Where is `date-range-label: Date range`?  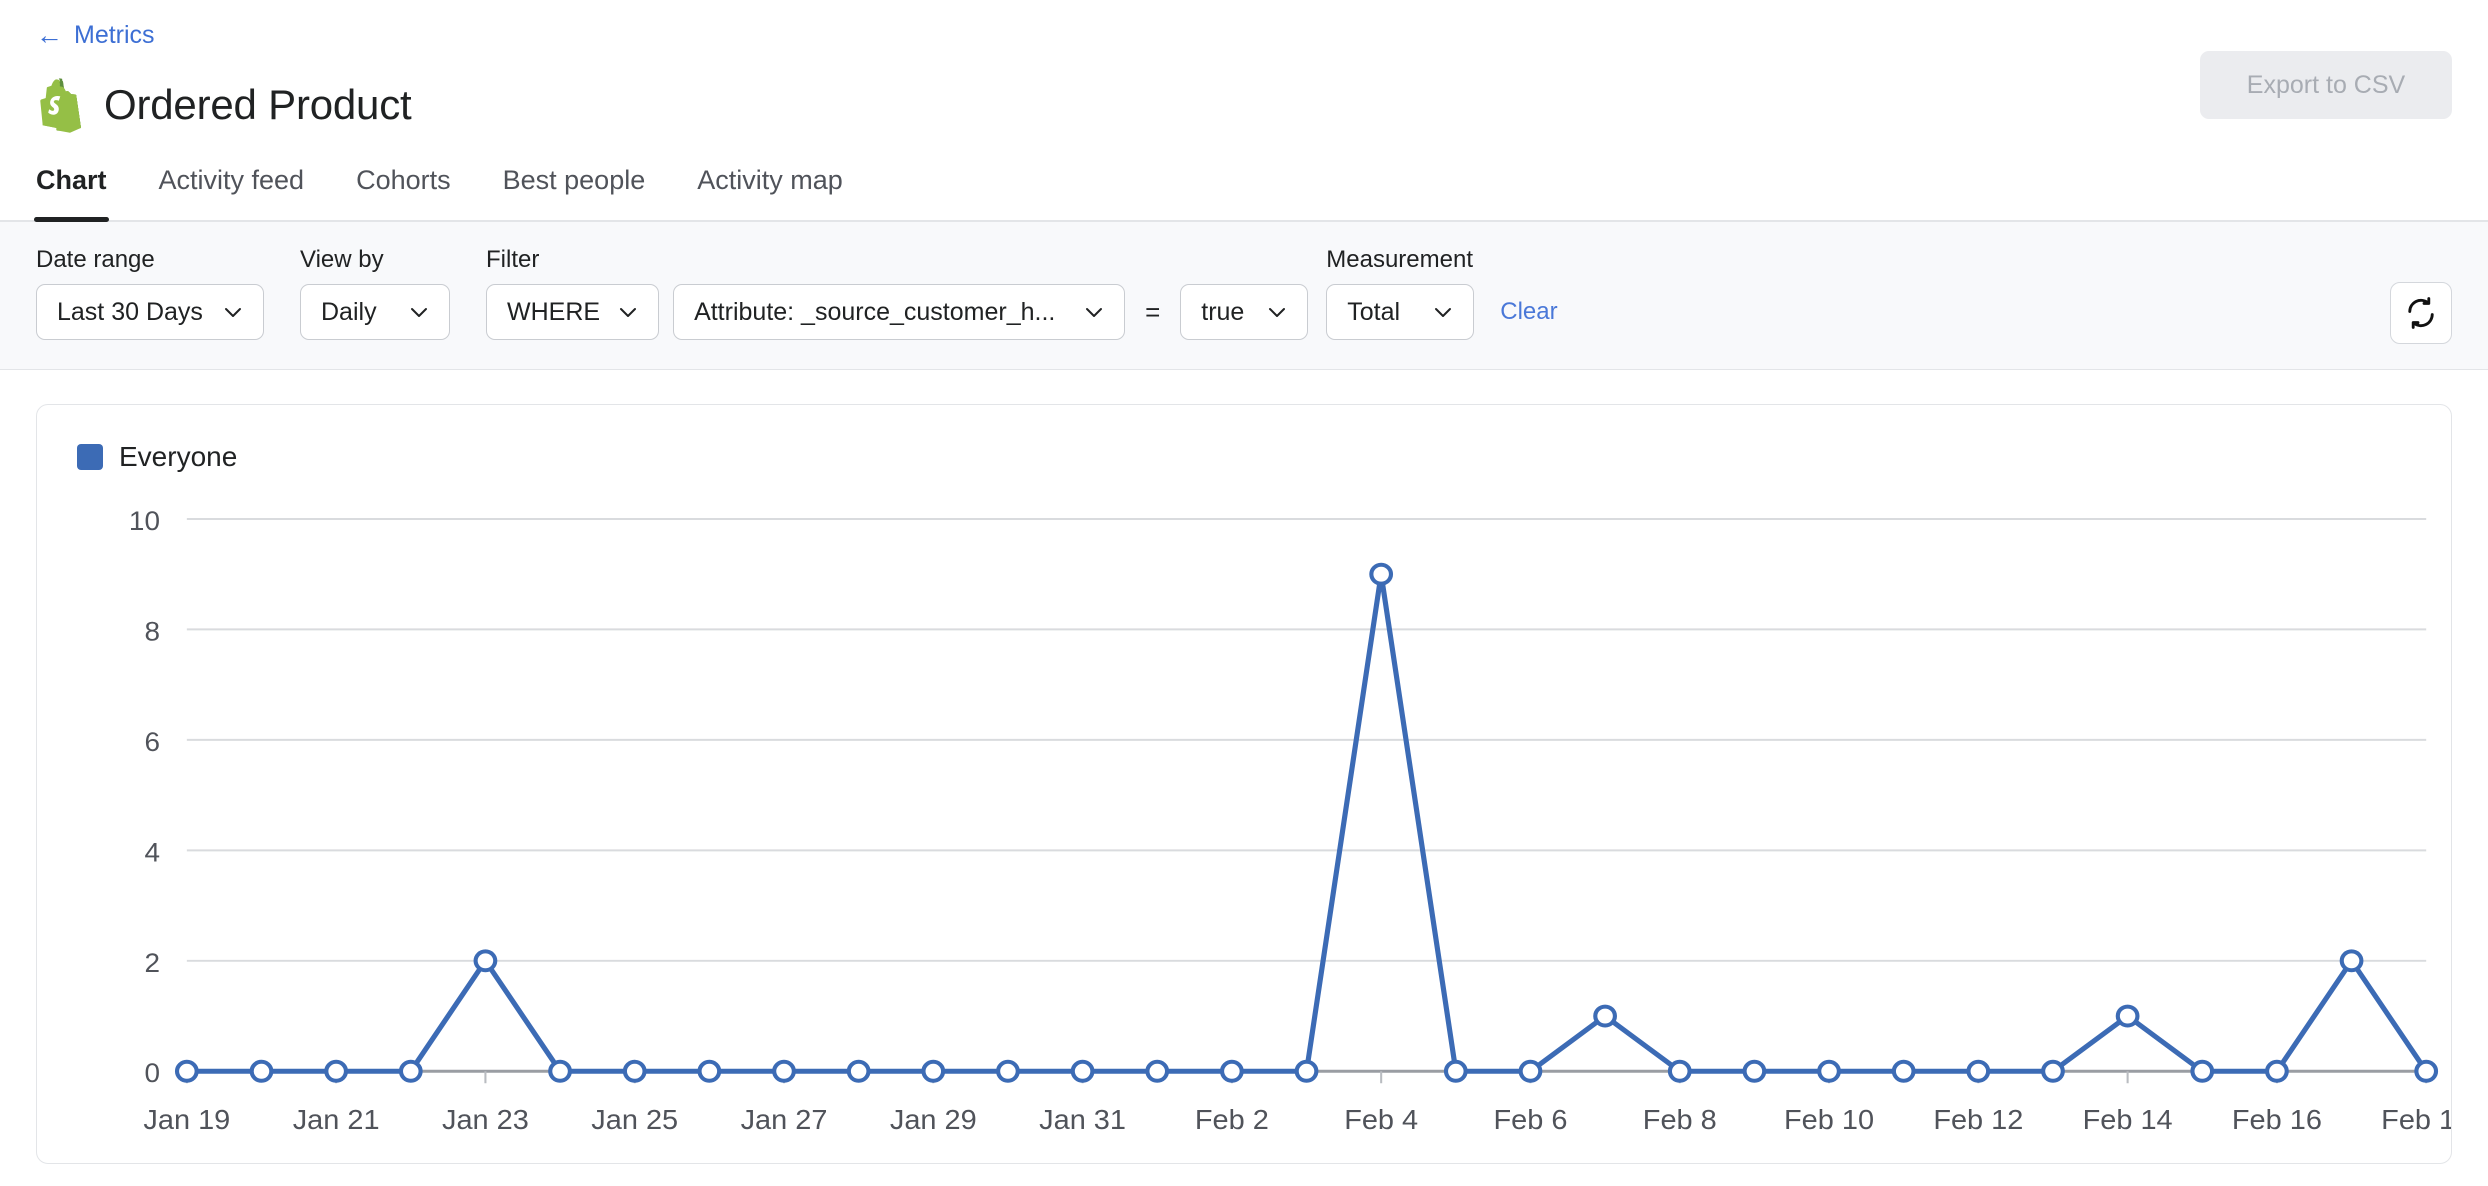 date-range-label: Date range is located at coordinates (95, 259).